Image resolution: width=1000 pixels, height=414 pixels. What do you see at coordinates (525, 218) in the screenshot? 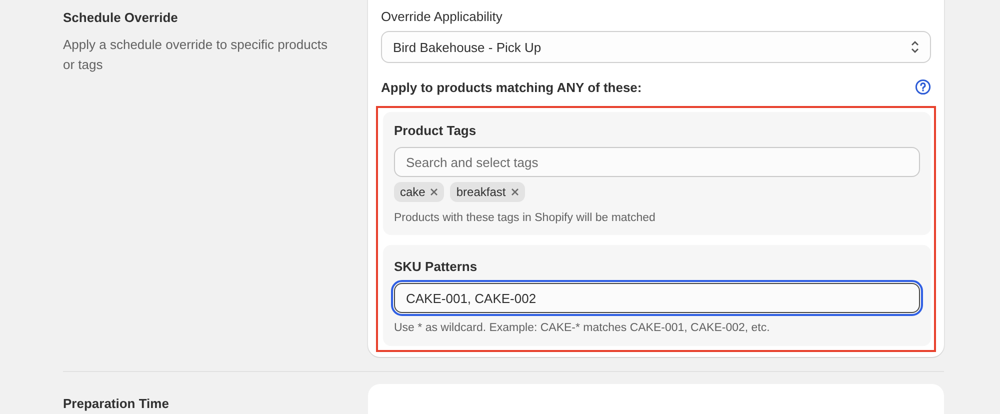
I see `help-text: Products with these tags in Shopify will be matched` at bounding box center [525, 218].